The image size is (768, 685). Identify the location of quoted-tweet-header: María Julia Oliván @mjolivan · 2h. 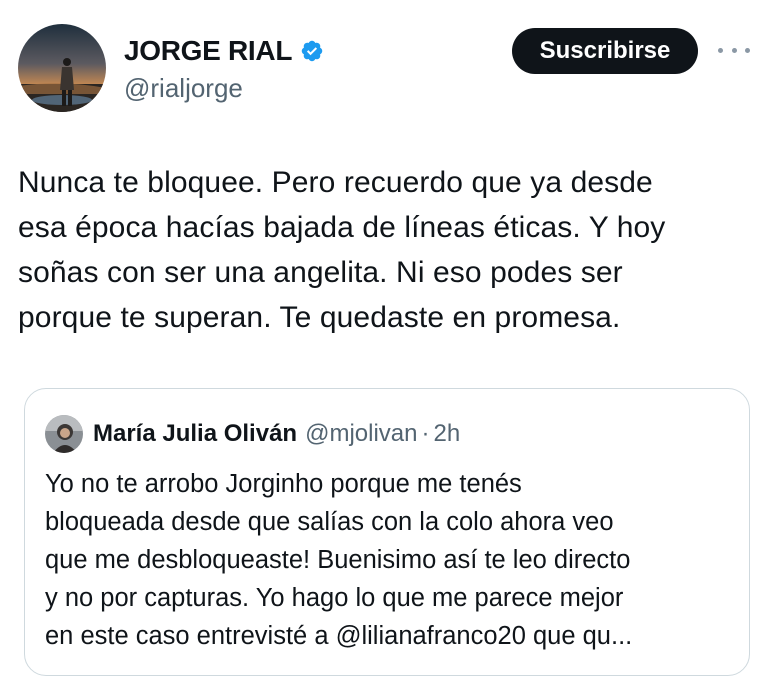
(252, 434).